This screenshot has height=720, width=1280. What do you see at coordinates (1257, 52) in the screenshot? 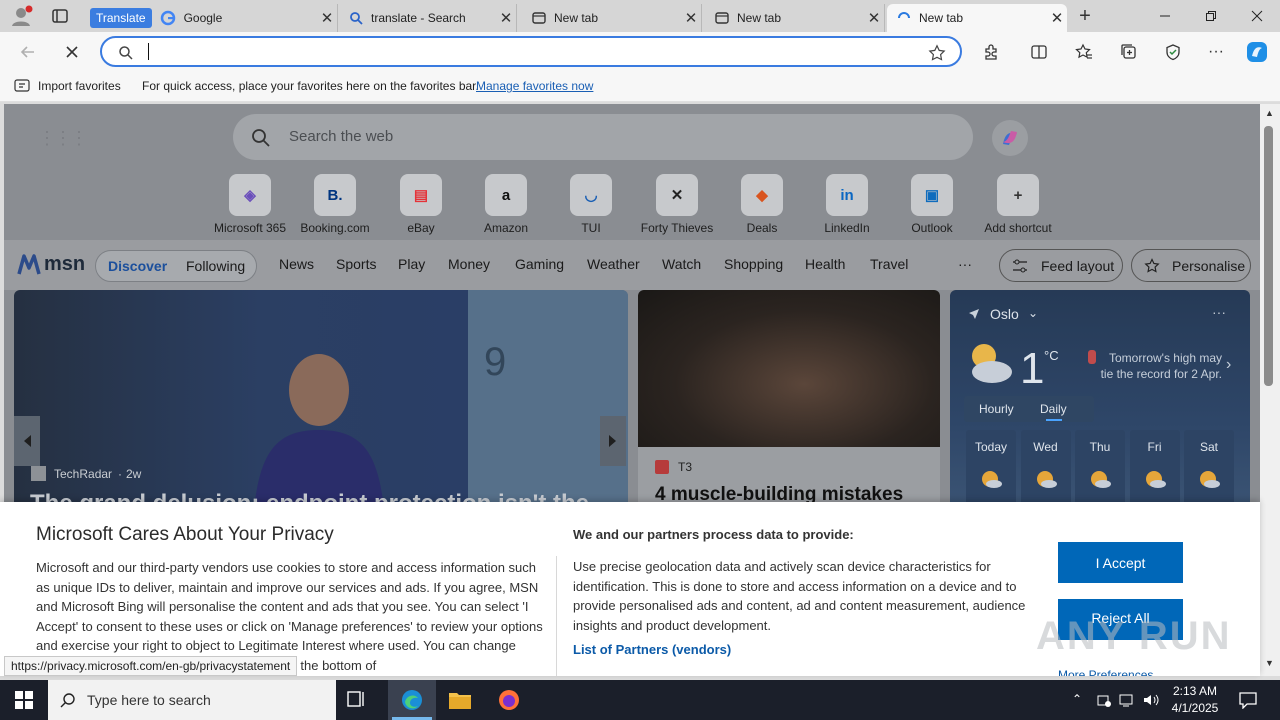
I see `copilot-icon` at bounding box center [1257, 52].